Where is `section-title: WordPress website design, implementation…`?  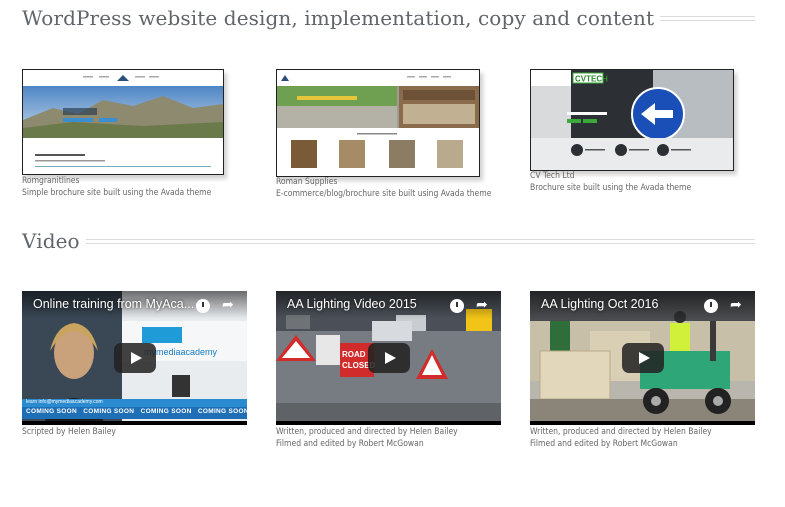 section-title: WordPress website design, implementation… is located at coordinates (338, 18).